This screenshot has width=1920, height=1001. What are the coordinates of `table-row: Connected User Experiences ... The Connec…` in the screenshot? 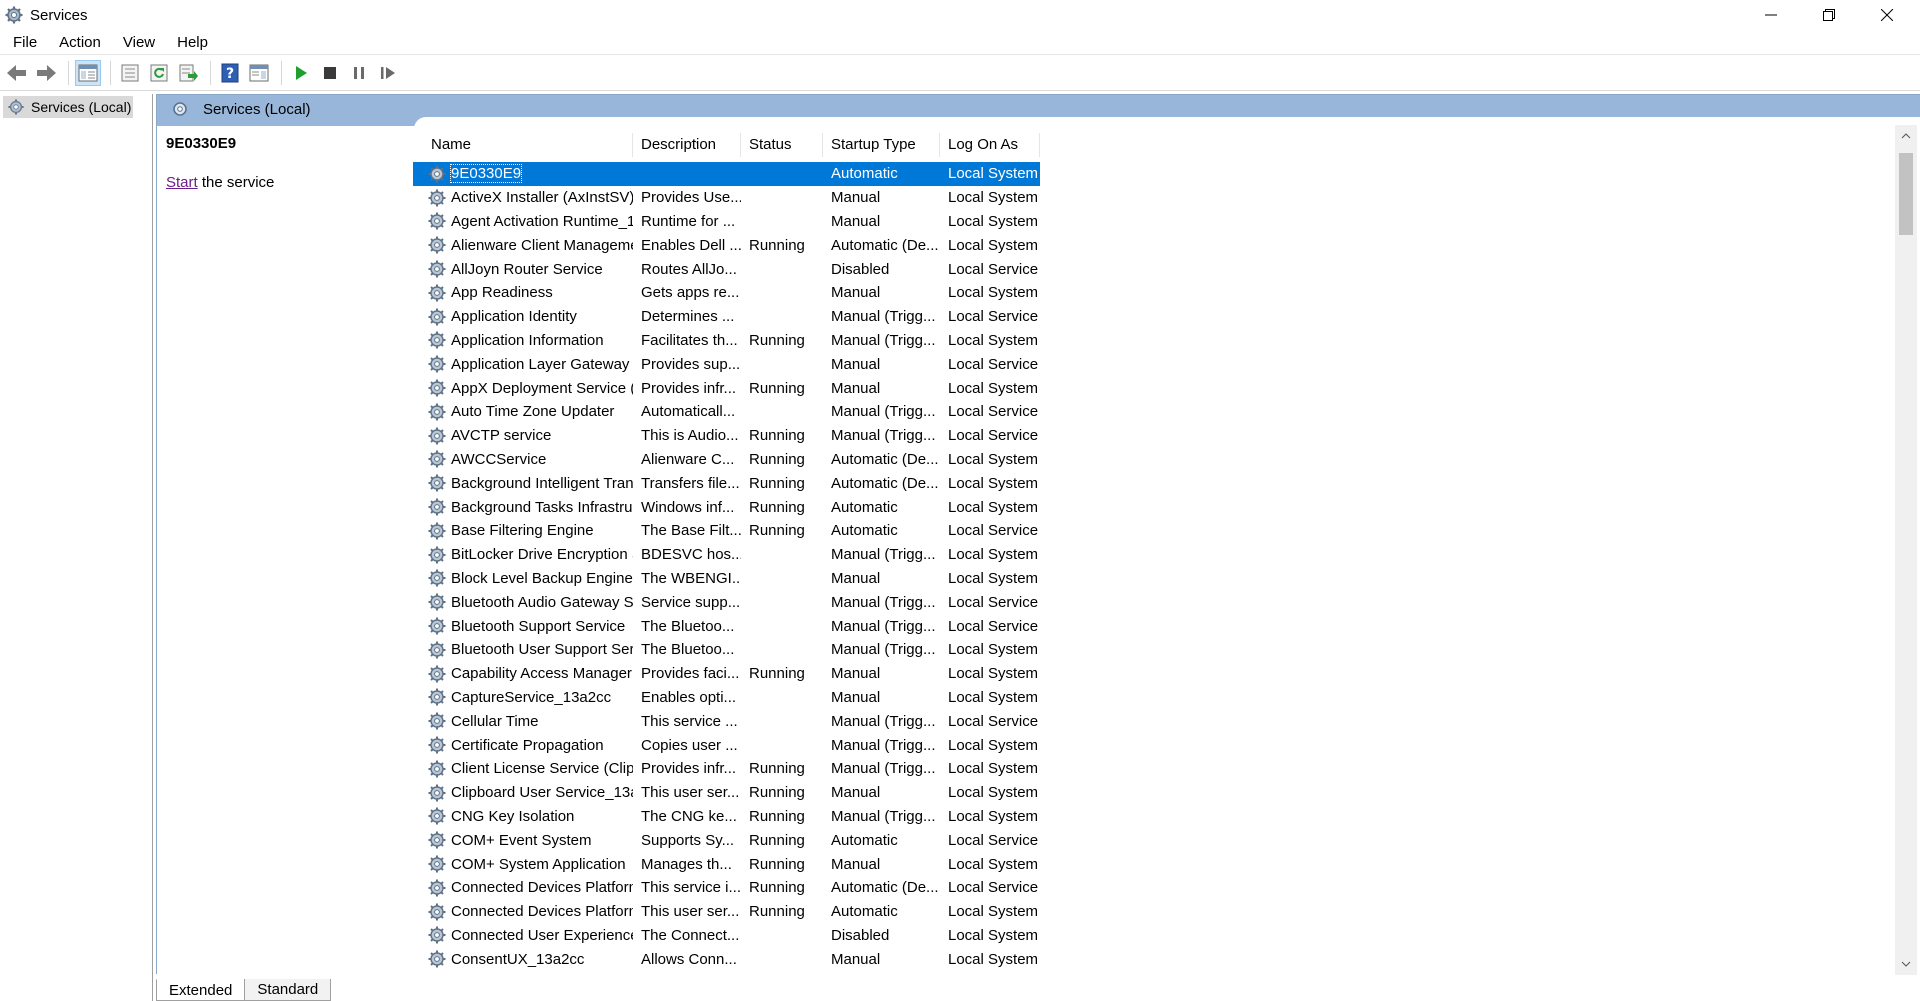 It's located at (813, 936).